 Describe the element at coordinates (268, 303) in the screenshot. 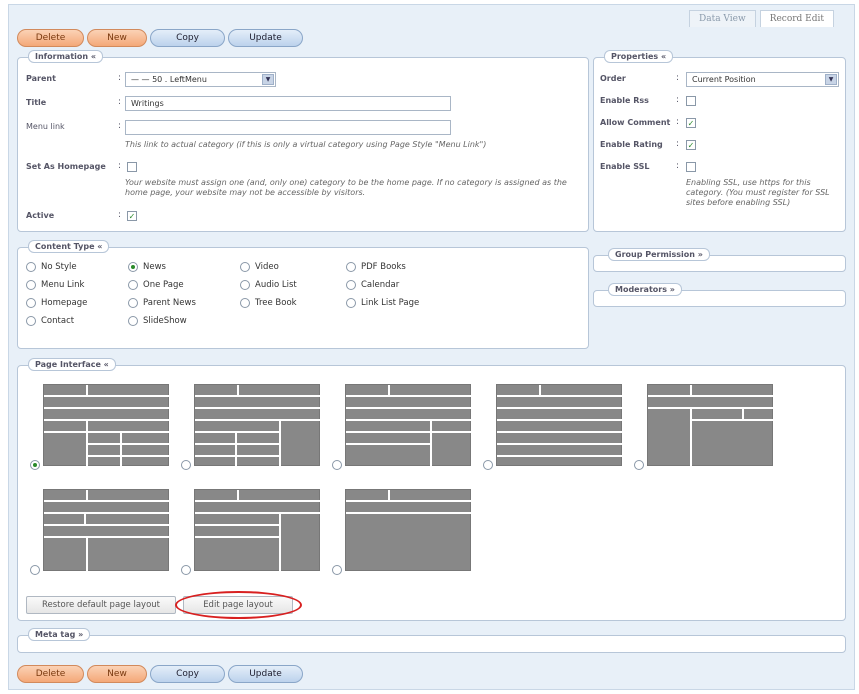

I see `content-type-option: Tree Book` at that location.